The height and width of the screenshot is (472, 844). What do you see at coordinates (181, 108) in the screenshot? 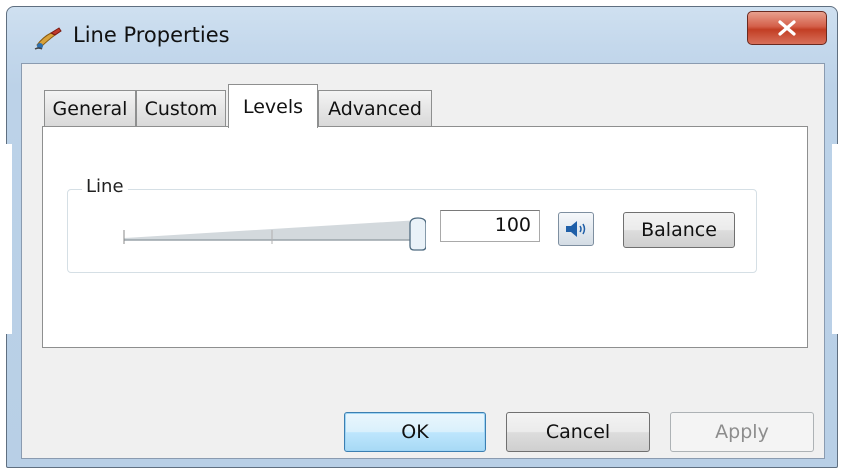
I see `tab-custom: Custom` at bounding box center [181, 108].